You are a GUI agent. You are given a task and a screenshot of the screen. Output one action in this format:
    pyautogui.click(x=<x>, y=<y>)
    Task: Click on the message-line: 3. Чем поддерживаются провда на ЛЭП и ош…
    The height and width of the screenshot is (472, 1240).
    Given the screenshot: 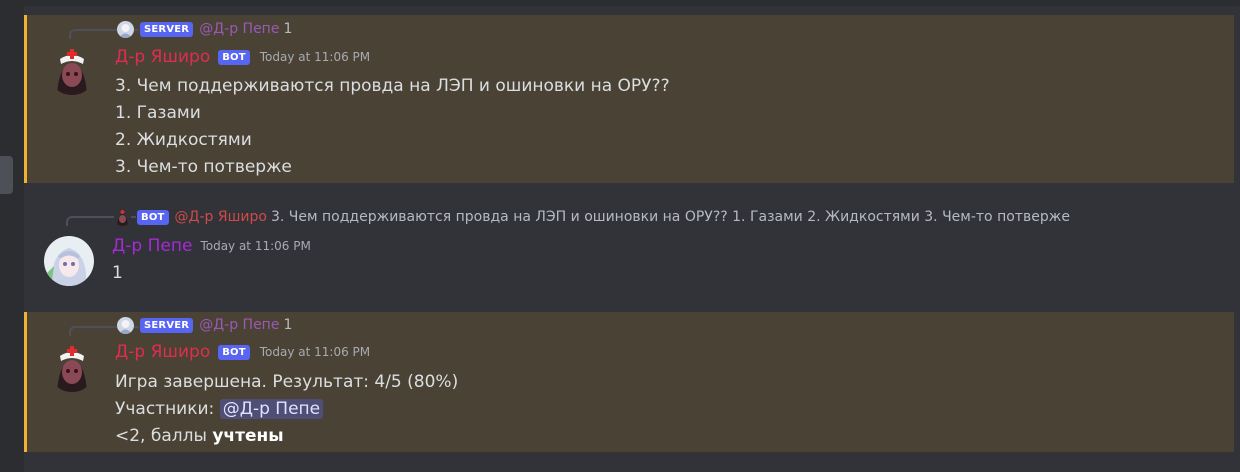 What is the action you would take?
    pyautogui.click(x=392, y=86)
    